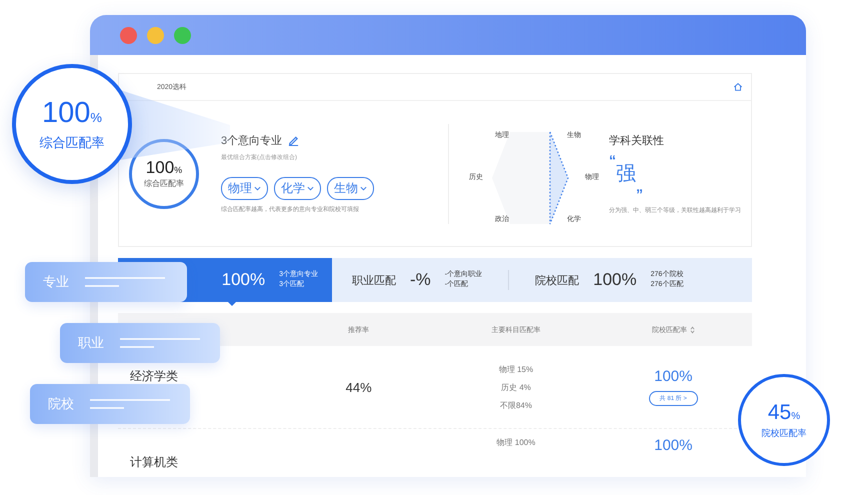 The width and height of the screenshot is (849, 495). What do you see at coordinates (72, 143) in the screenshot?
I see `callout-label: 综合匹配率` at bounding box center [72, 143].